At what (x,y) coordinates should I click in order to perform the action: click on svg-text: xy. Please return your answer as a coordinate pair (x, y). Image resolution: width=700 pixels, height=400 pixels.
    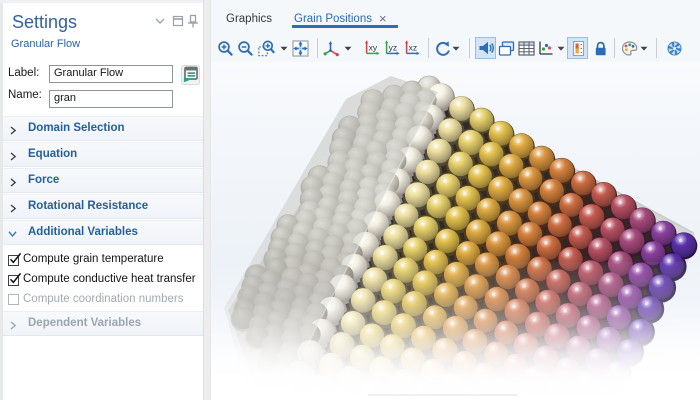
    Looking at the image, I should click on (373, 48).